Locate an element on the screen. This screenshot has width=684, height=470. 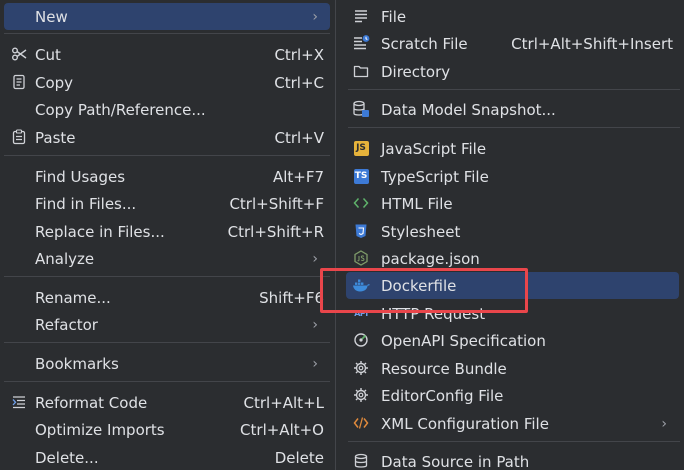
xml-code-icon is located at coordinates (361, 423).